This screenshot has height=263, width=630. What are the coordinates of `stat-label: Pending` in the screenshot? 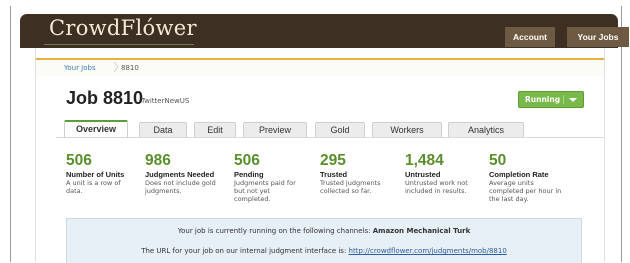 It's located at (249, 174).